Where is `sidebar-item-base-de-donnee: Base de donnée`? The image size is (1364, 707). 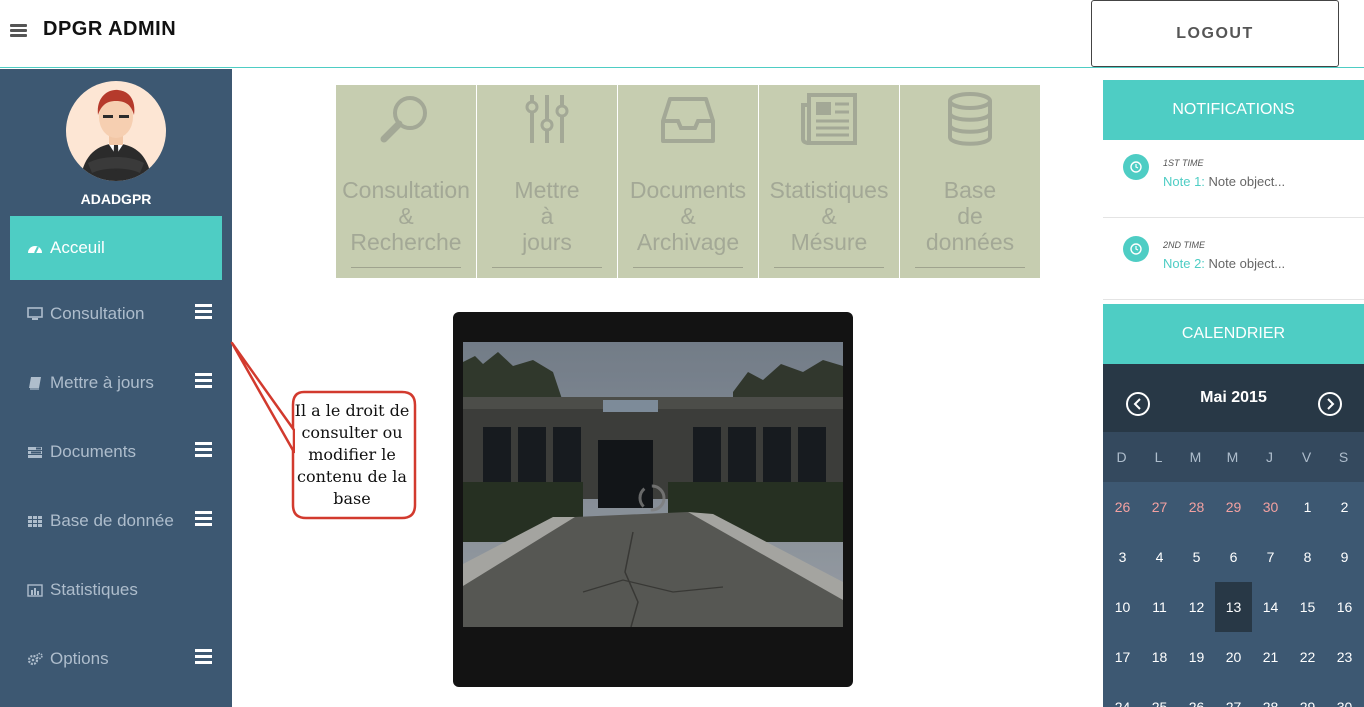 sidebar-item-base-de-donnee: Base de donnée is located at coordinates (116, 521).